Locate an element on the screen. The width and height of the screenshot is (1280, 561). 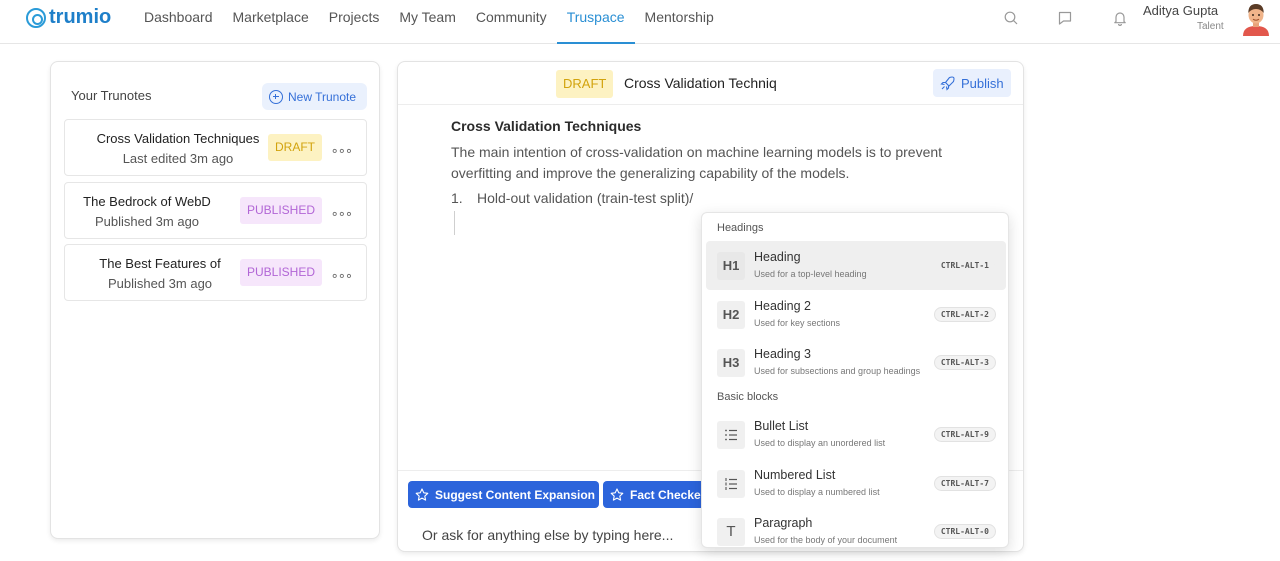
menu-item-label: Heading is located at coordinates (777, 257).